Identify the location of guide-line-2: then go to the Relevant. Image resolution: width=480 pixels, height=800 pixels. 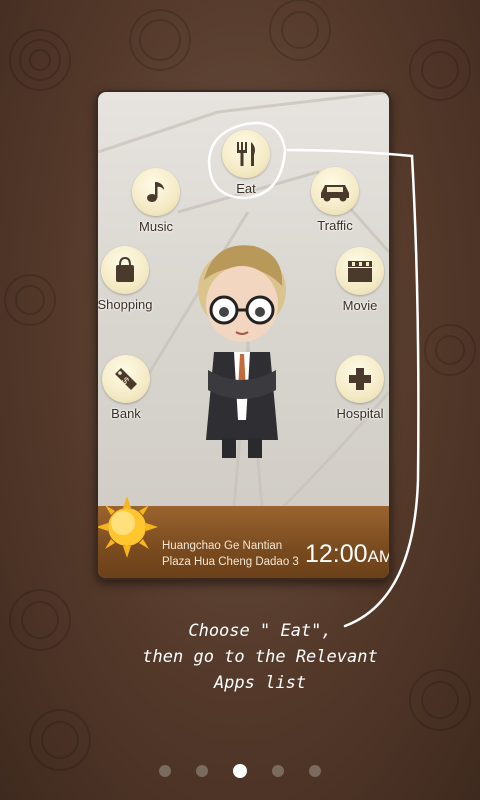
(260, 657).